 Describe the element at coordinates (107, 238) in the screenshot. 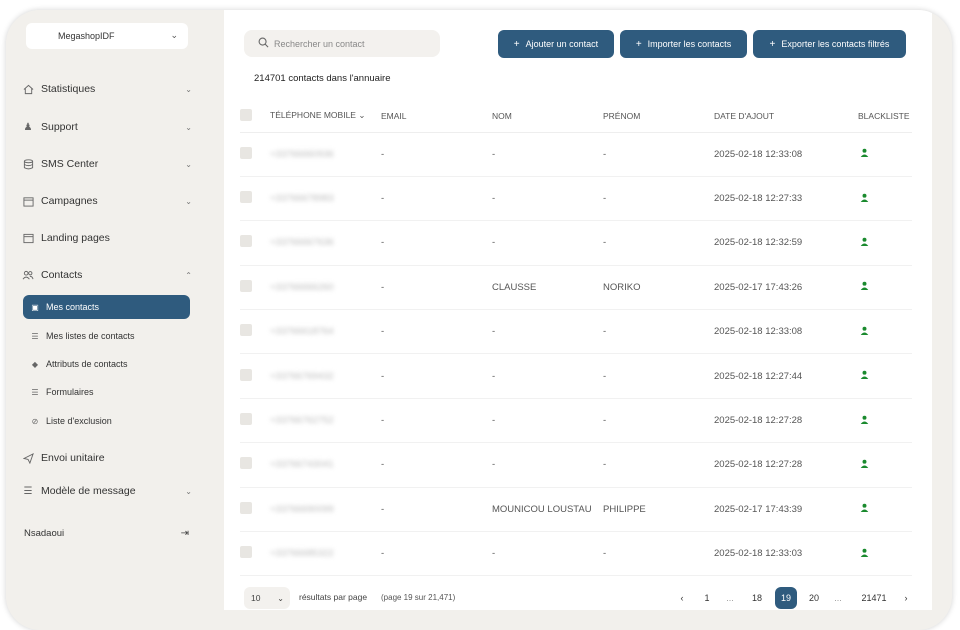

I see `sidebar-item-landing-pages: Landing pages` at that location.